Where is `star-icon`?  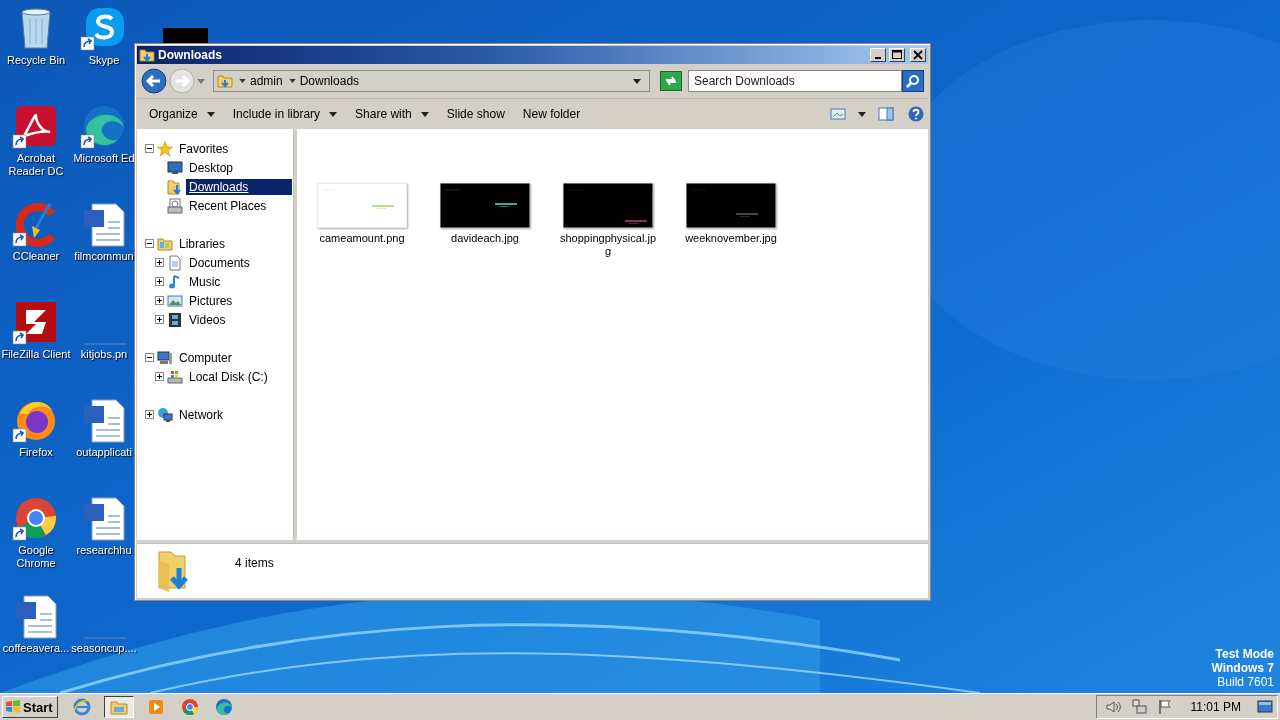
star-icon is located at coordinates (165, 148).